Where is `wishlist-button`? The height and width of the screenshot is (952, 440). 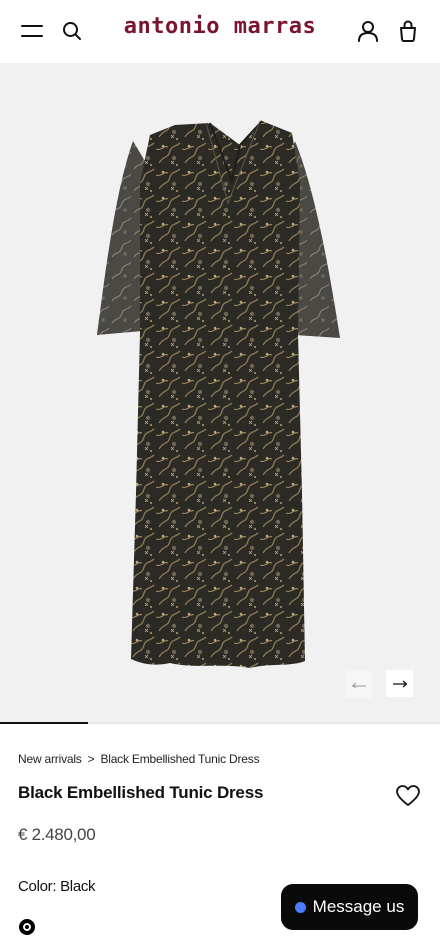
wishlist-button is located at coordinates (408, 796).